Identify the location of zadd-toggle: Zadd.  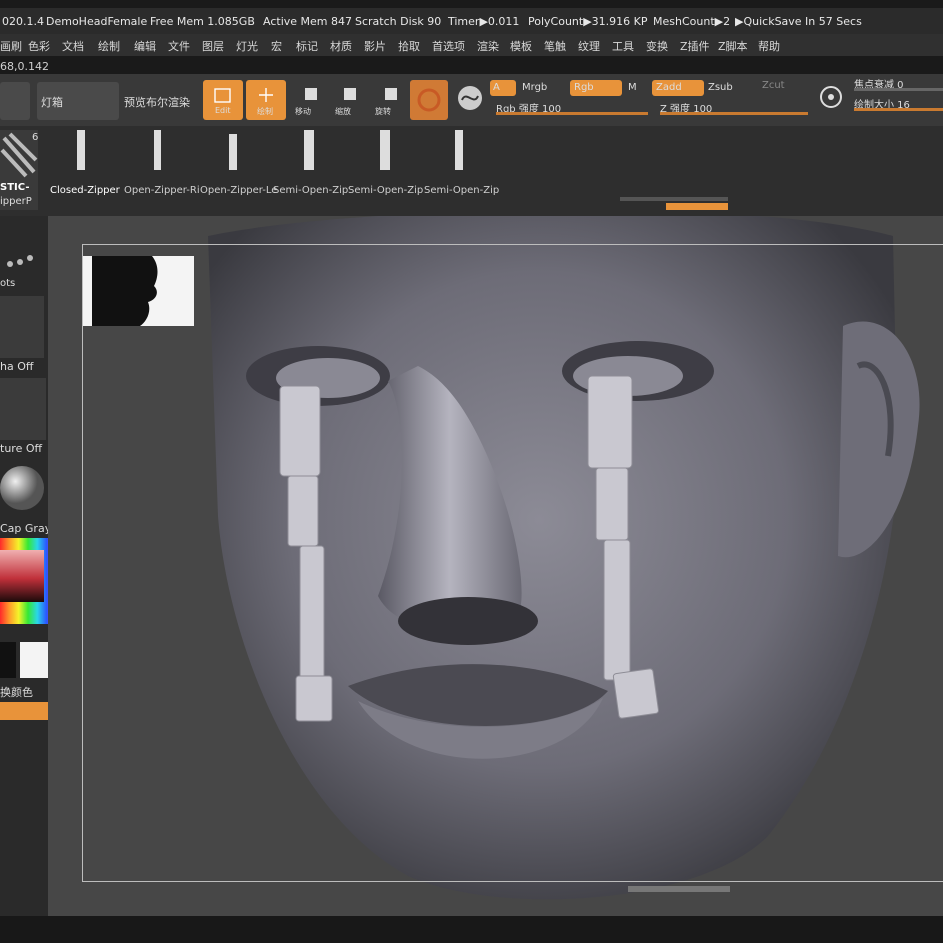
(678, 88).